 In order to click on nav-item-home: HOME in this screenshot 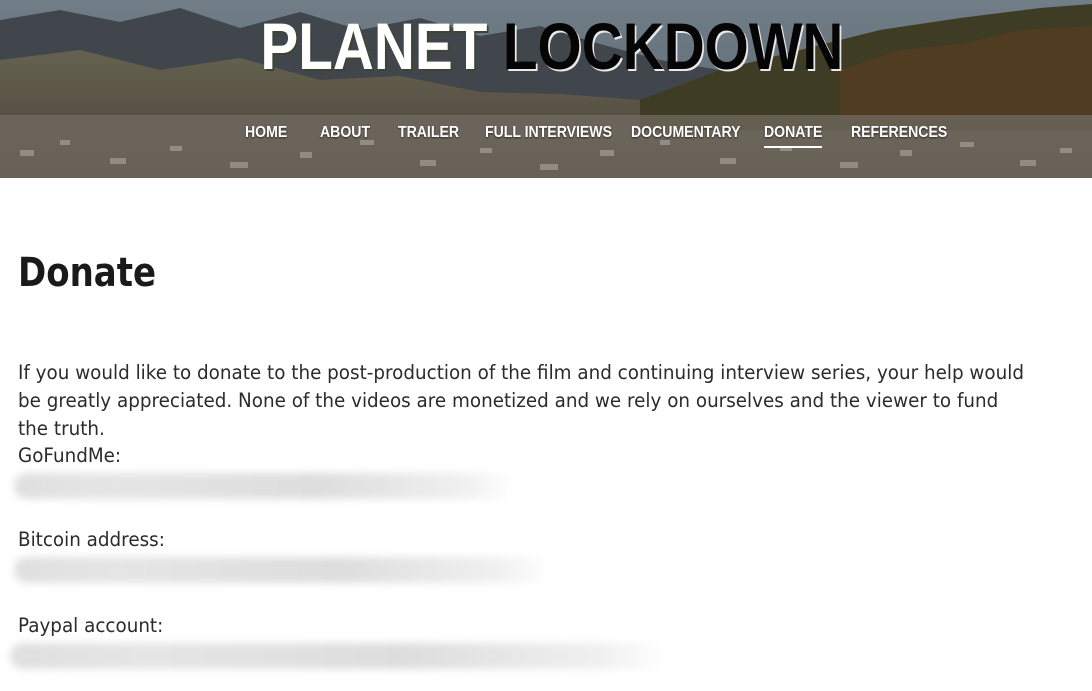, I will do `click(266, 133)`.